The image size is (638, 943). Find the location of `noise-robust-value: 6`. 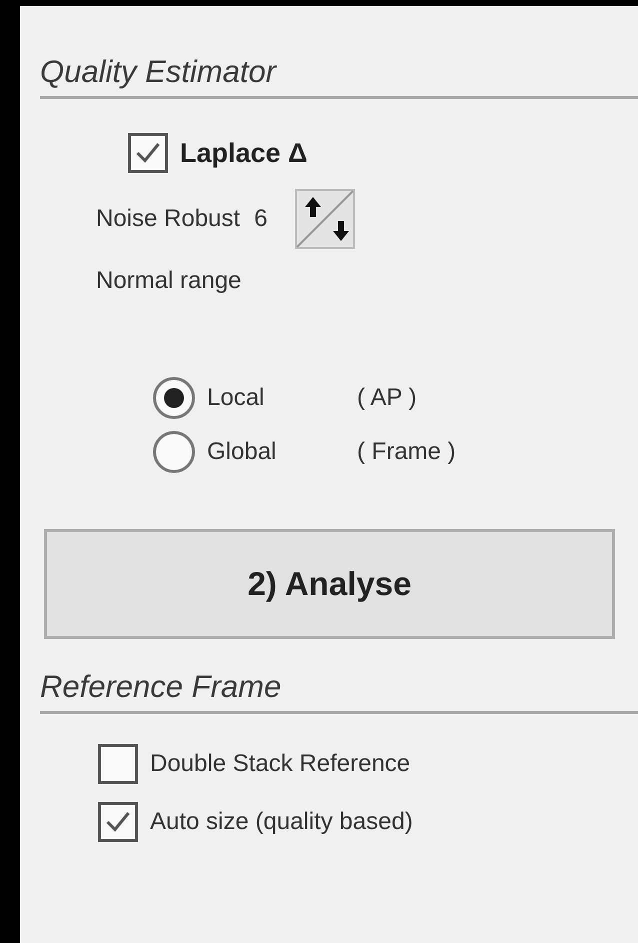

noise-robust-value: 6 is located at coordinates (261, 219).